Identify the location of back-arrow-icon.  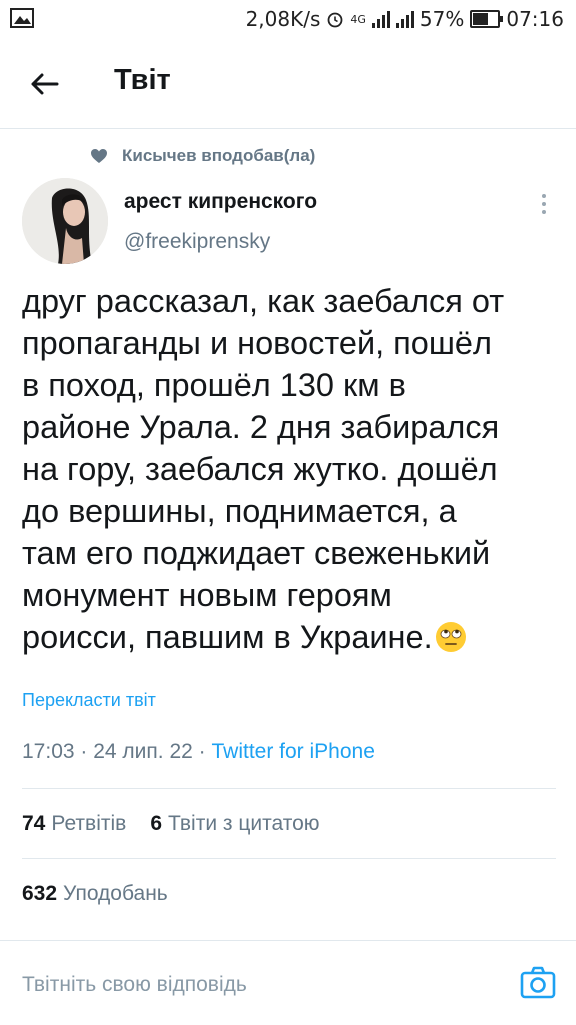
(45, 84).